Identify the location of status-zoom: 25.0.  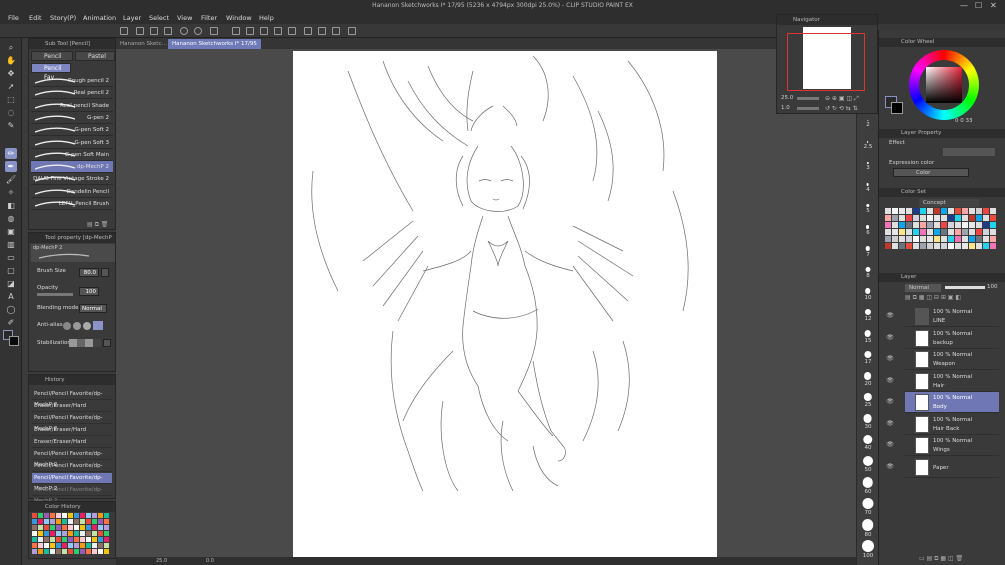
(161, 561).